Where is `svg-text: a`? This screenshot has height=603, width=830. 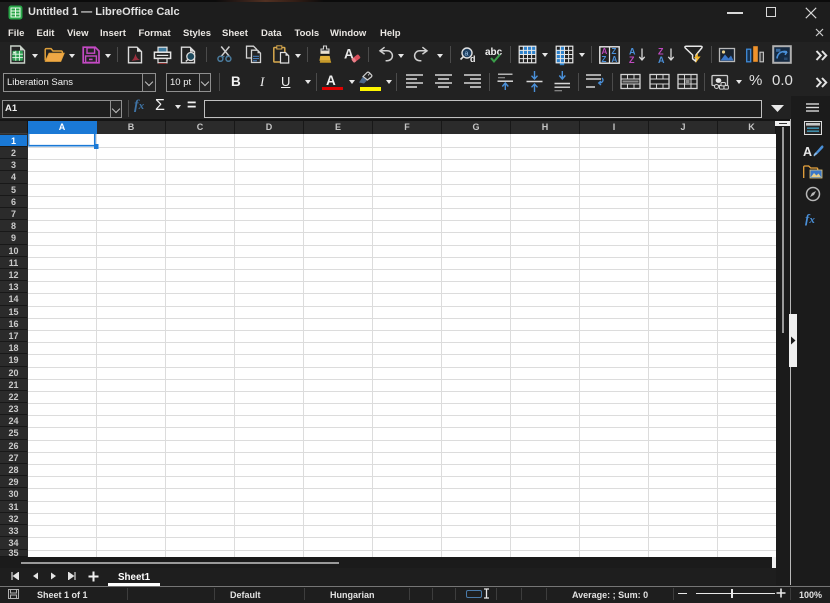 svg-text: a is located at coordinates (467, 54).